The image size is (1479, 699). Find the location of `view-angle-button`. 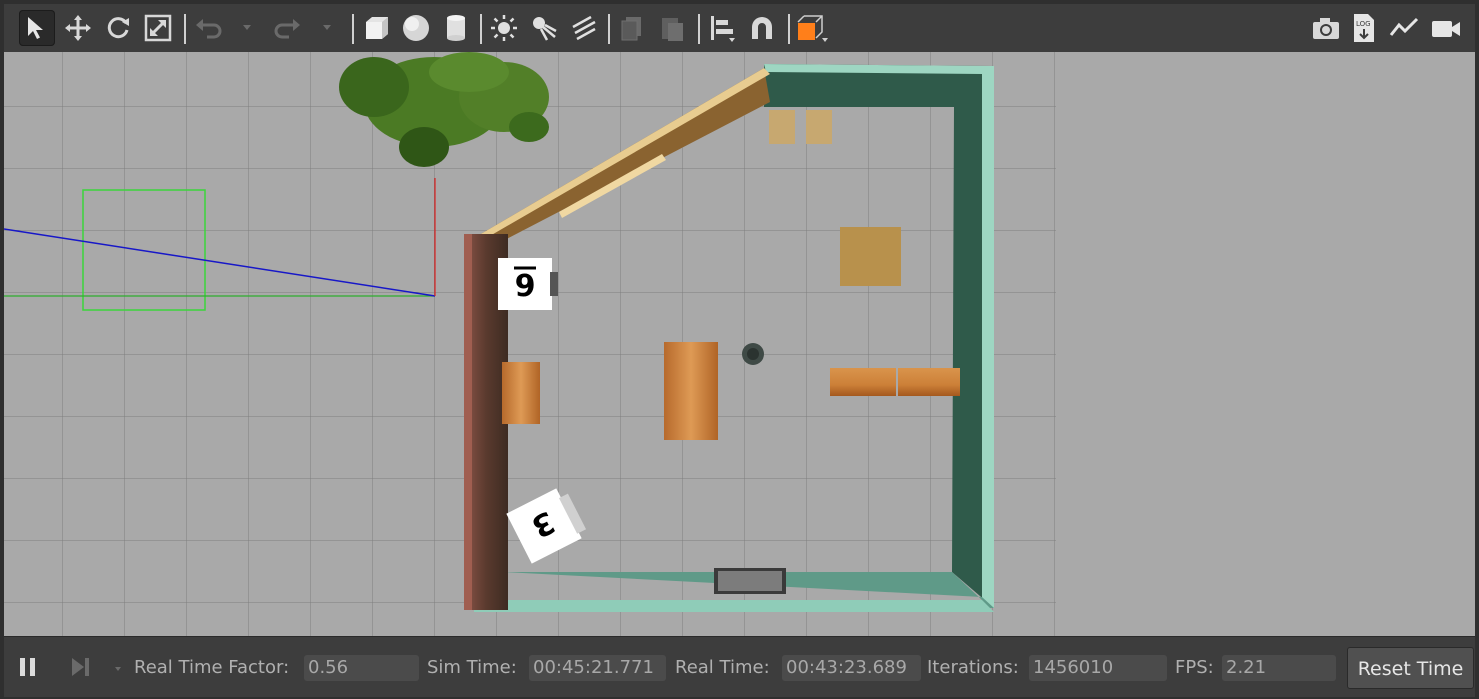

view-angle-button is located at coordinates (812, 28).